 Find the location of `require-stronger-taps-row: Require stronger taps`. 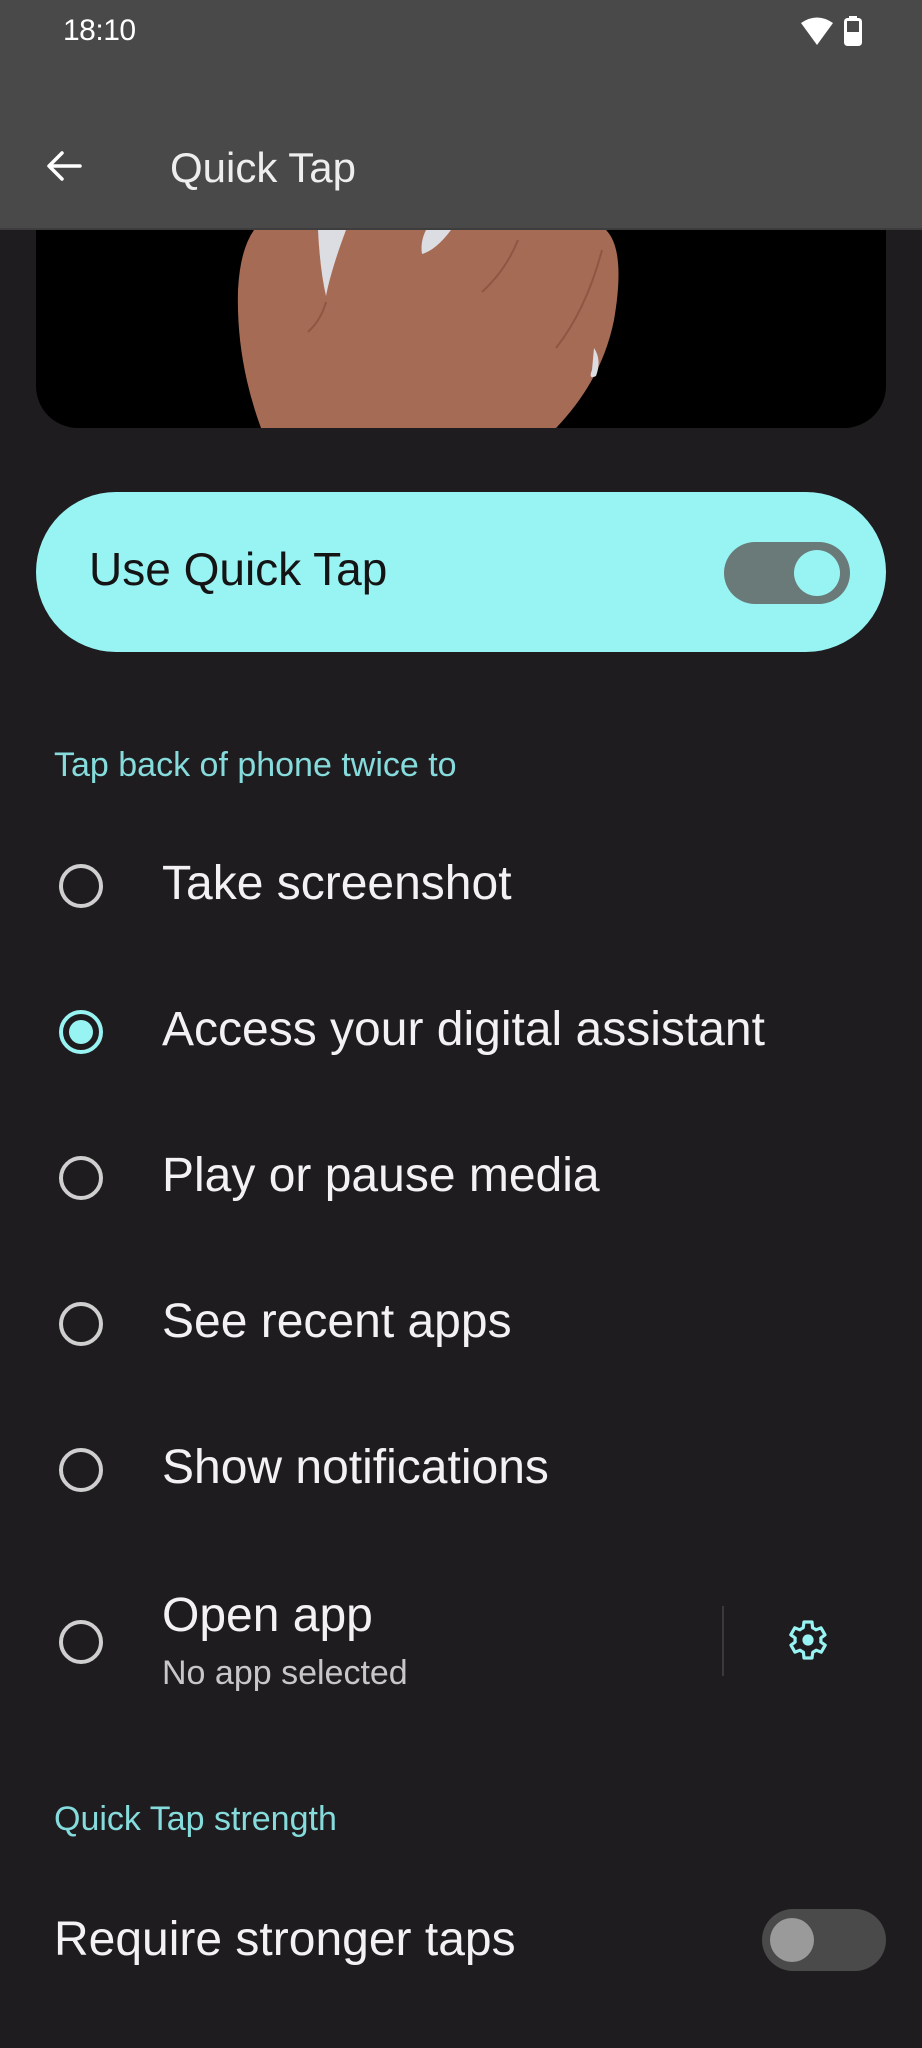

require-stronger-taps-row: Require stronger taps is located at coordinates (461, 1940).